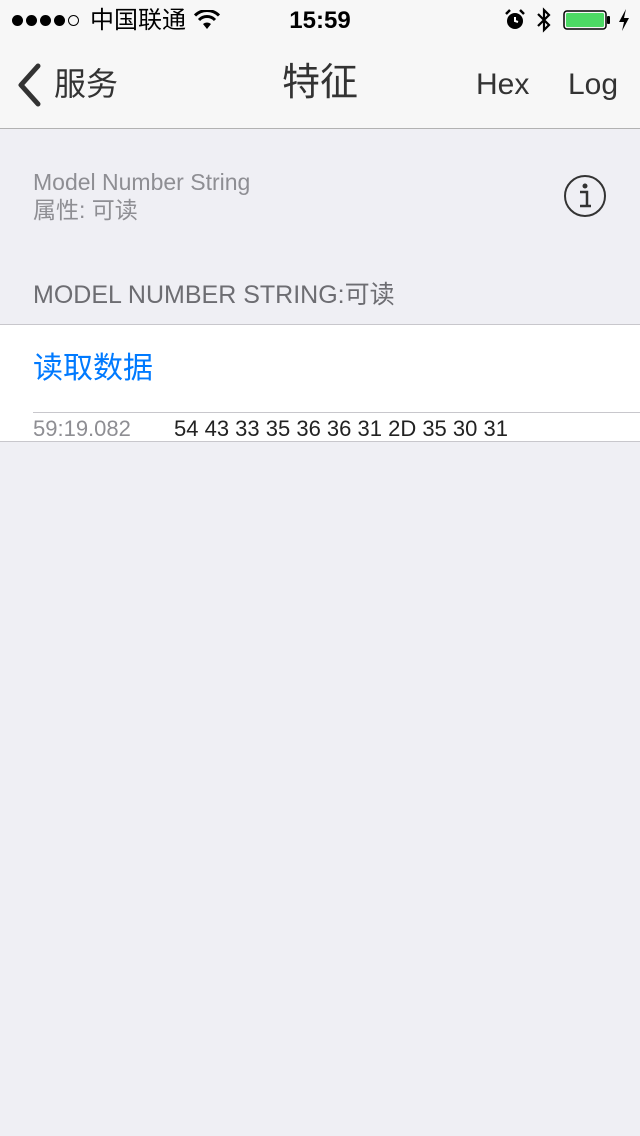 This screenshot has height=1136, width=640. Describe the element at coordinates (320, 20) in the screenshot. I see `status-bar: 中国联通 15:59` at that location.